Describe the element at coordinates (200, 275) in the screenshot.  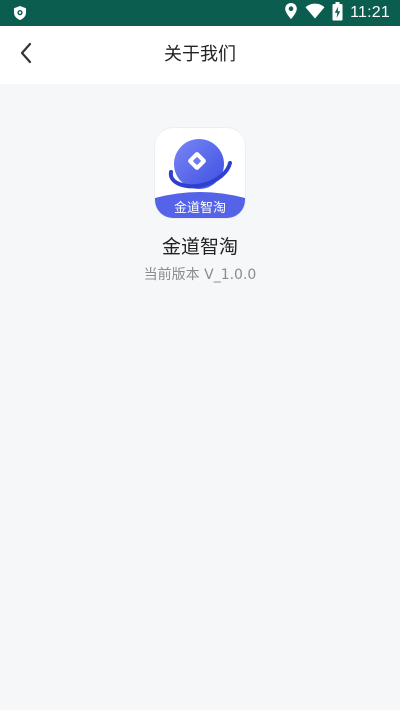
I see `app-version: 当前版本 V_1.0.0` at that location.